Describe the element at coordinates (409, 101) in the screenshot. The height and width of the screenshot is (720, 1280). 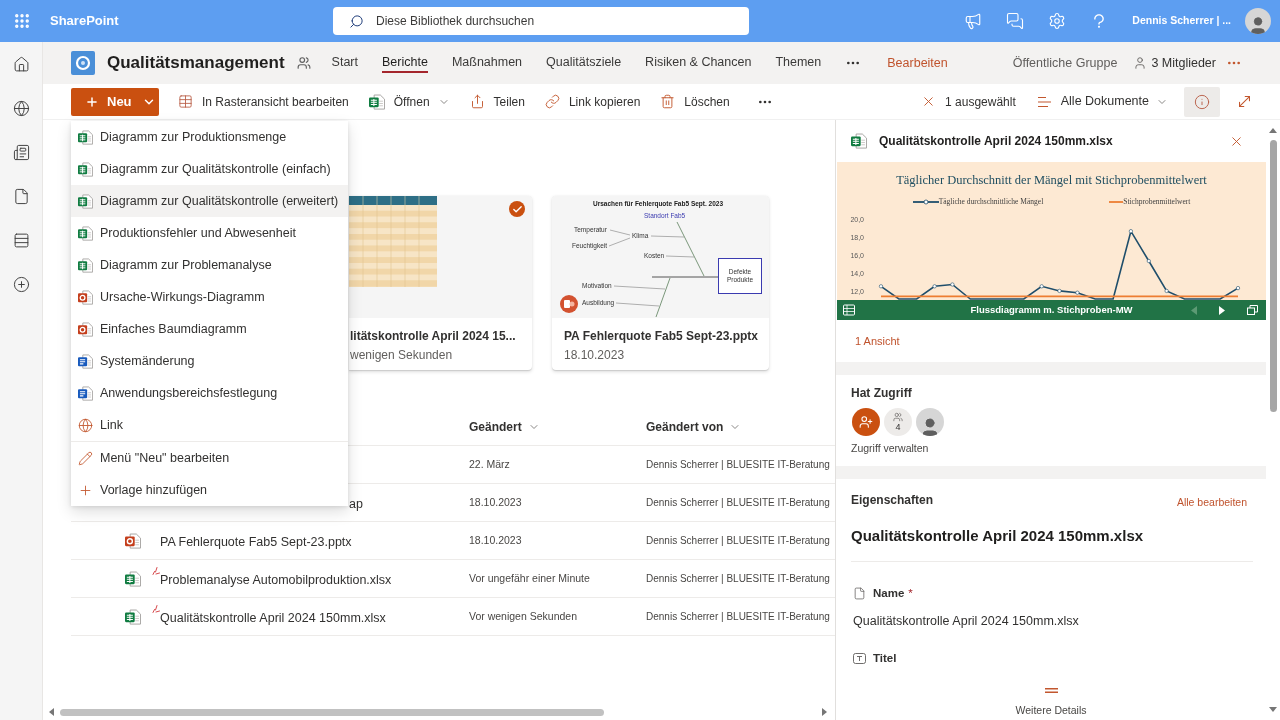
I see `open-button: Öffnen` at that location.